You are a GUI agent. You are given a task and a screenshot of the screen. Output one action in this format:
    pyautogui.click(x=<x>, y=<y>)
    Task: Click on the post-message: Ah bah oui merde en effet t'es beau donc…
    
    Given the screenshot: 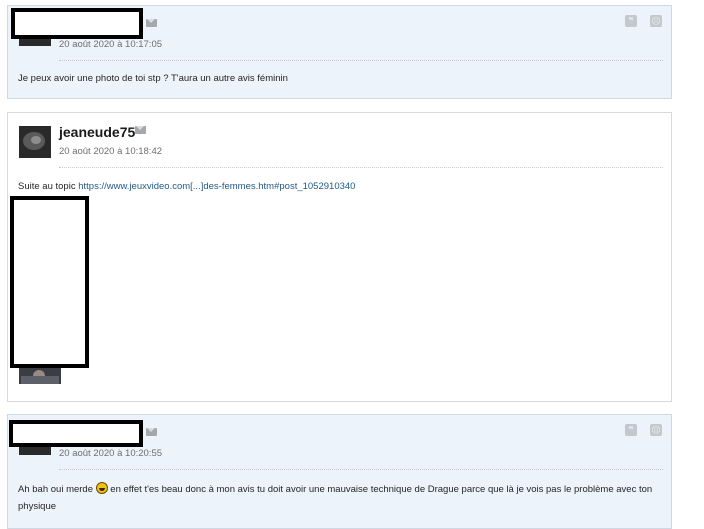 What is the action you would take?
    pyautogui.click(x=338, y=498)
    